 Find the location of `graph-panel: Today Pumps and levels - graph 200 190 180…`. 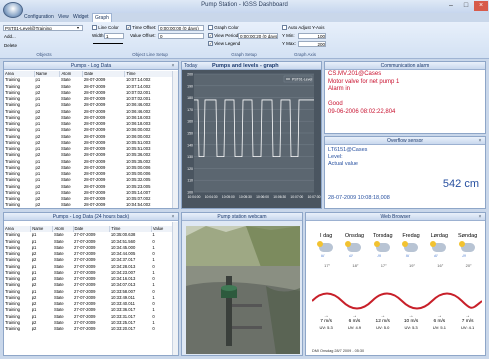

graph-panel: Today Pumps and levels - graph 200 190 180… is located at coordinates (251, 135).